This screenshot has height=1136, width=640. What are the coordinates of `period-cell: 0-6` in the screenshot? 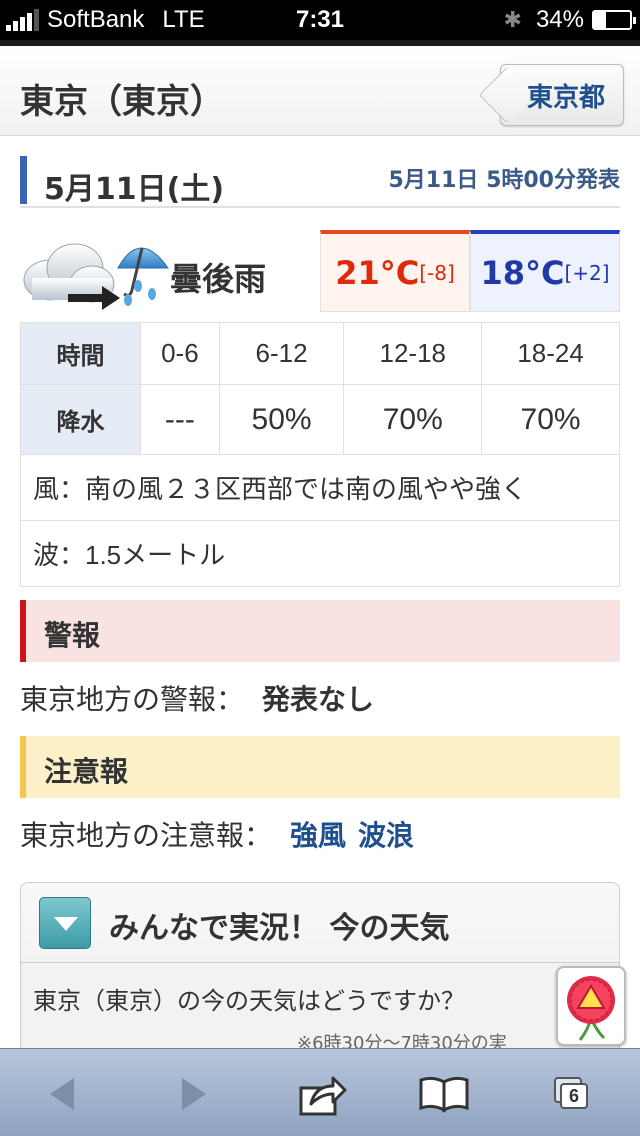 It's located at (180, 353).